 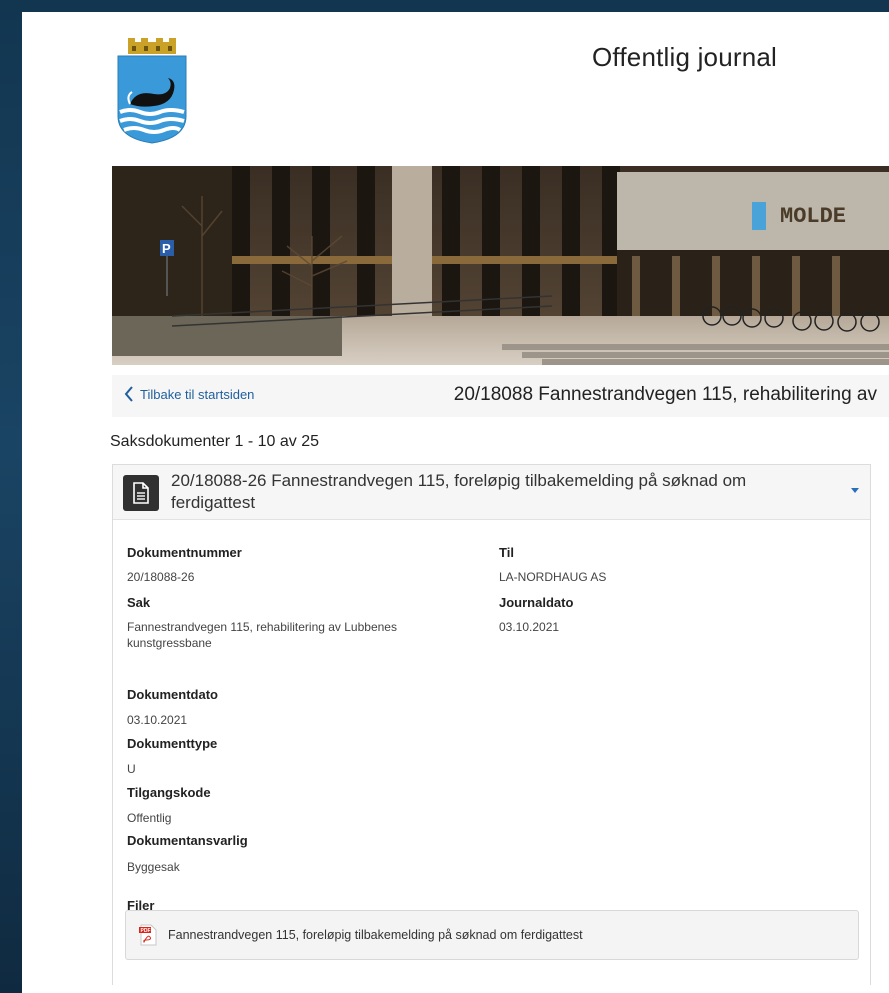 What do you see at coordinates (172, 694) in the screenshot?
I see `dokumentdato-label: Dokumentdato` at bounding box center [172, 694].